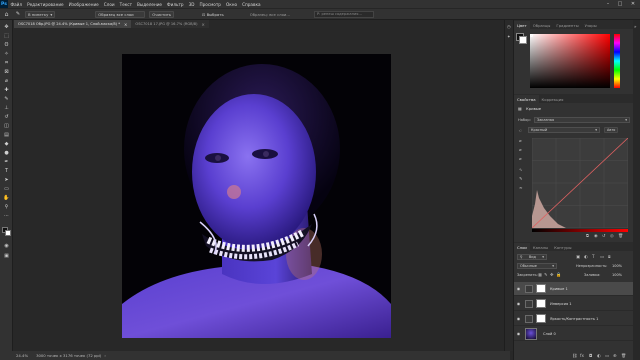 This screenshot has height=360, width=640. I want to click on filter-shape-icon: ▭, so click(602, 256).